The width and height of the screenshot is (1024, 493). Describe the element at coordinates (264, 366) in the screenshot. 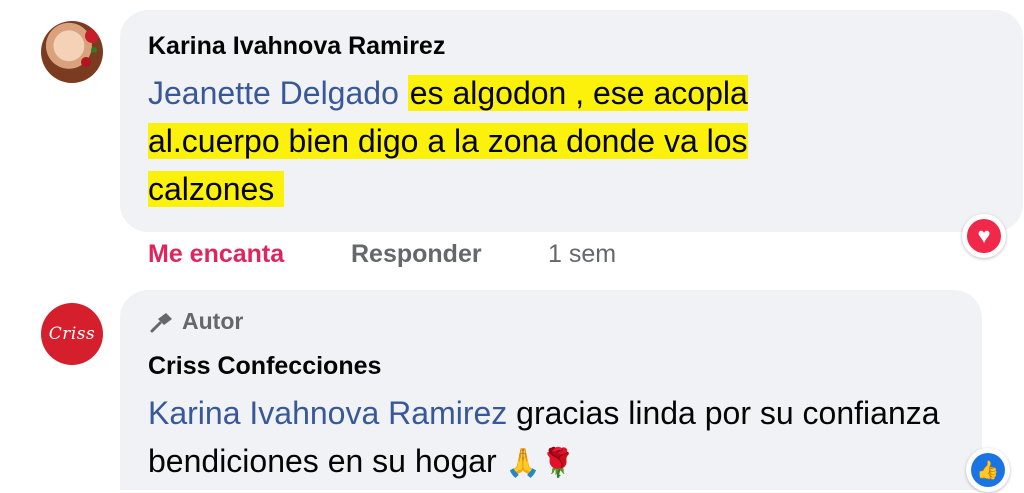

I see `comment-author: Criss Confecciones` at that location.